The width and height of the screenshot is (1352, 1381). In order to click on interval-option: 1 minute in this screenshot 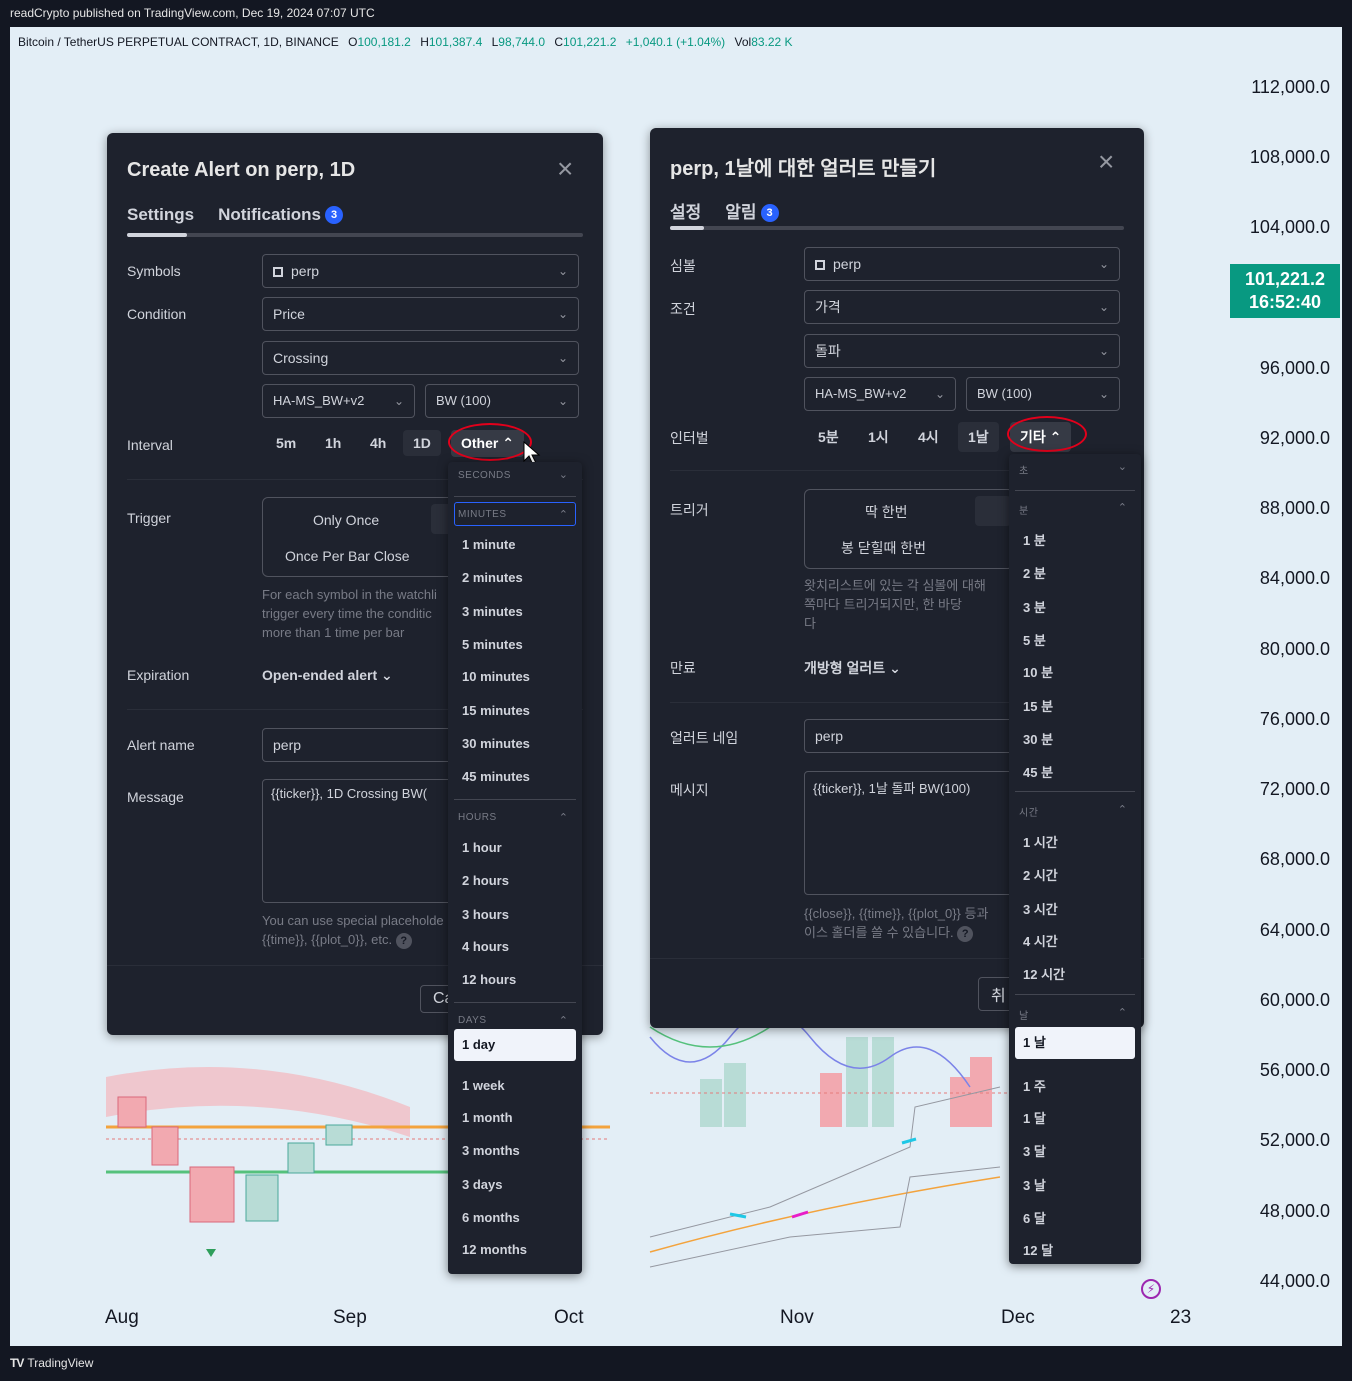, I will do `click(488, 544)`.